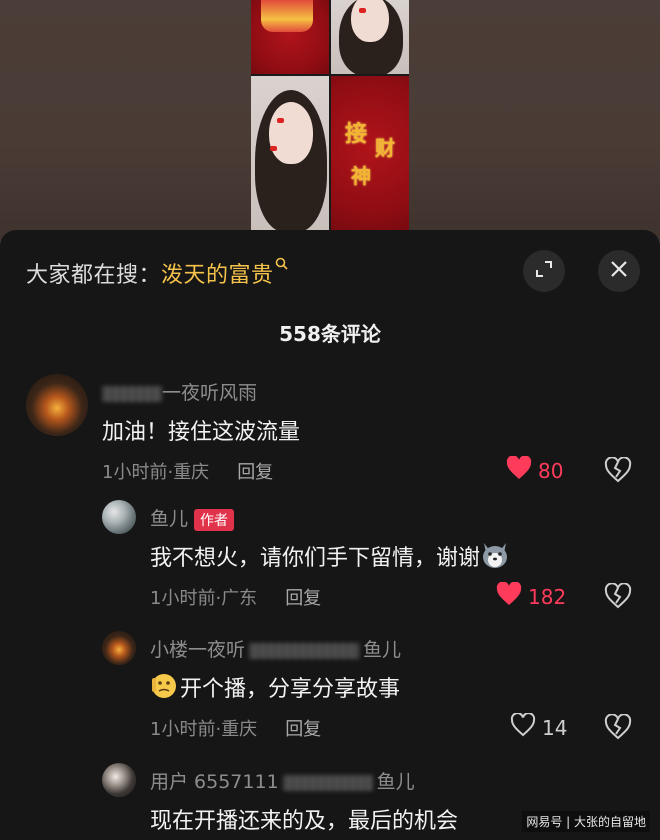  I want to click on comment-text: 开个播，分享分享故事, so click(275, 688).